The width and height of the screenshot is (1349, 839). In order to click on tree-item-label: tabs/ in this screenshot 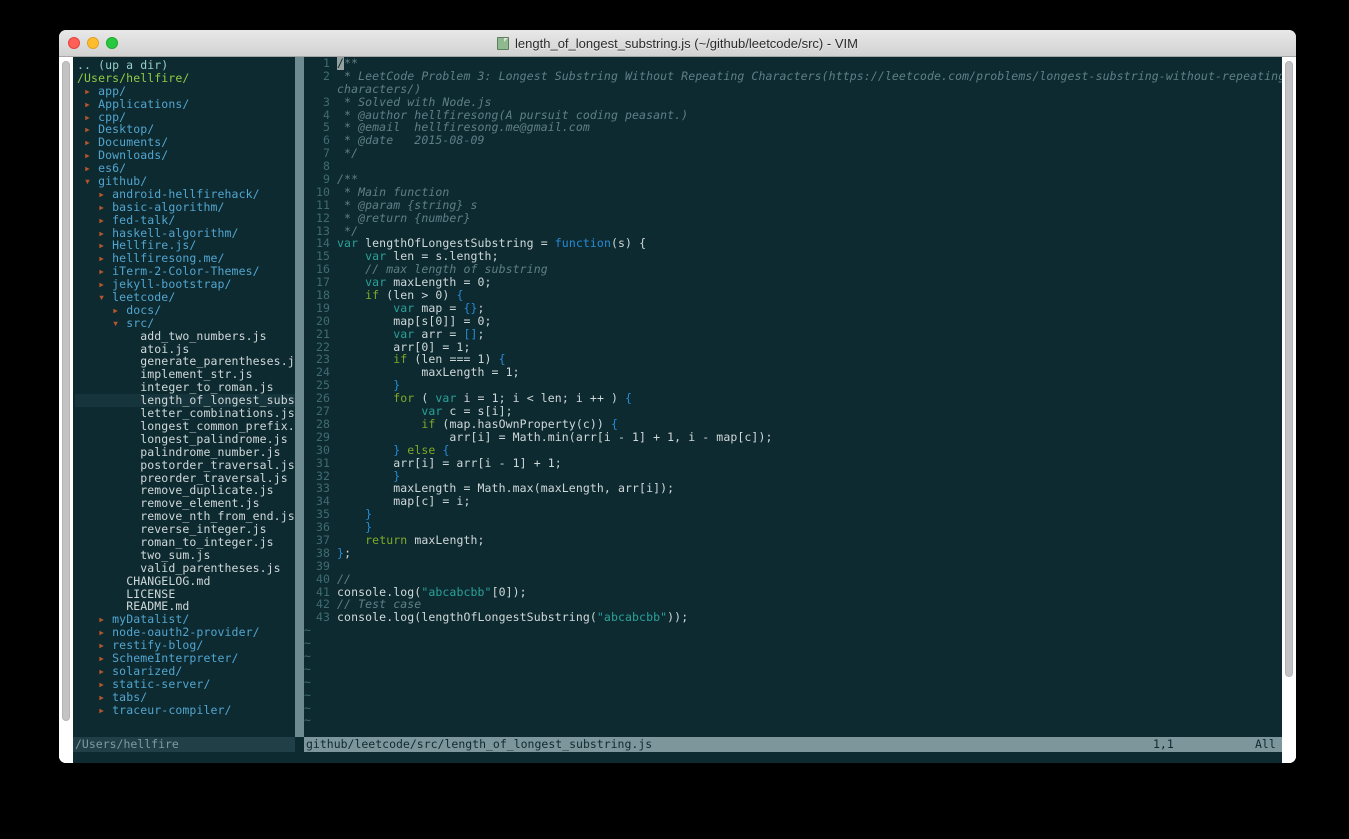, I will do `click(130, 696)`.